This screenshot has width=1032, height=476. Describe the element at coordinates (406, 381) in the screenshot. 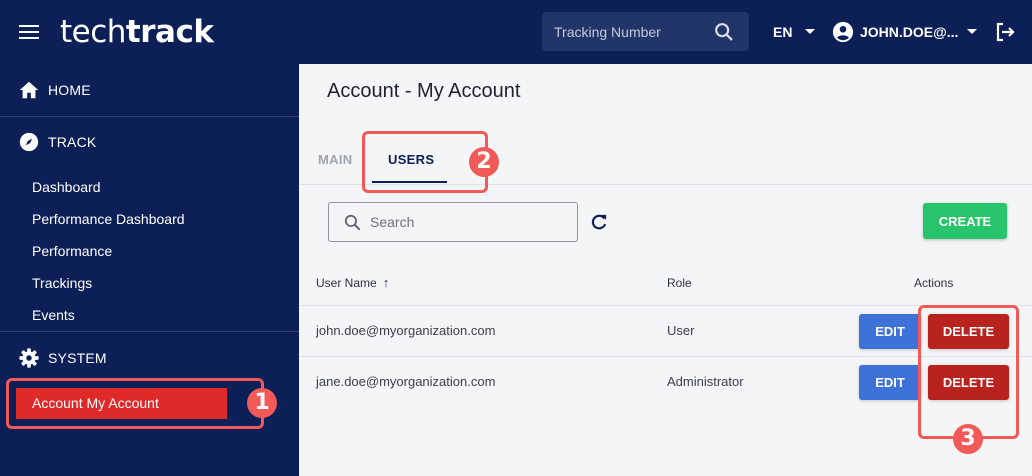

I see `table-cell-user: jane.doe@myorganization.com` at that location.